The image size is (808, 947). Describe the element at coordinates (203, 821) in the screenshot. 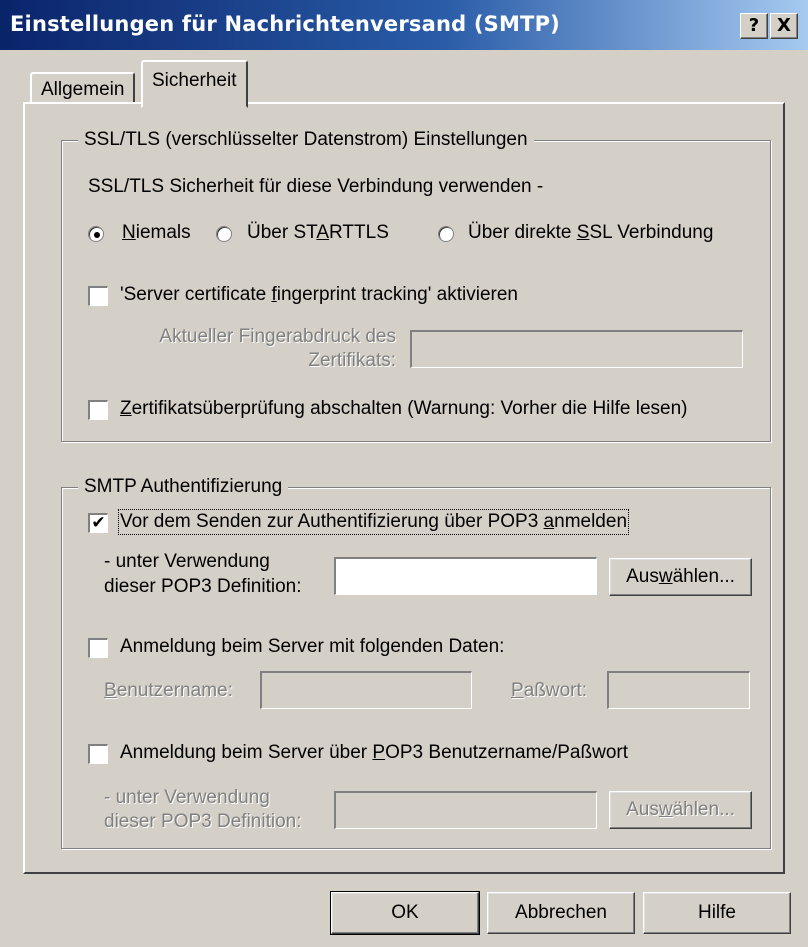

I see `pop3-def2-label-line2: dieser POP3 Definition:` at that location.